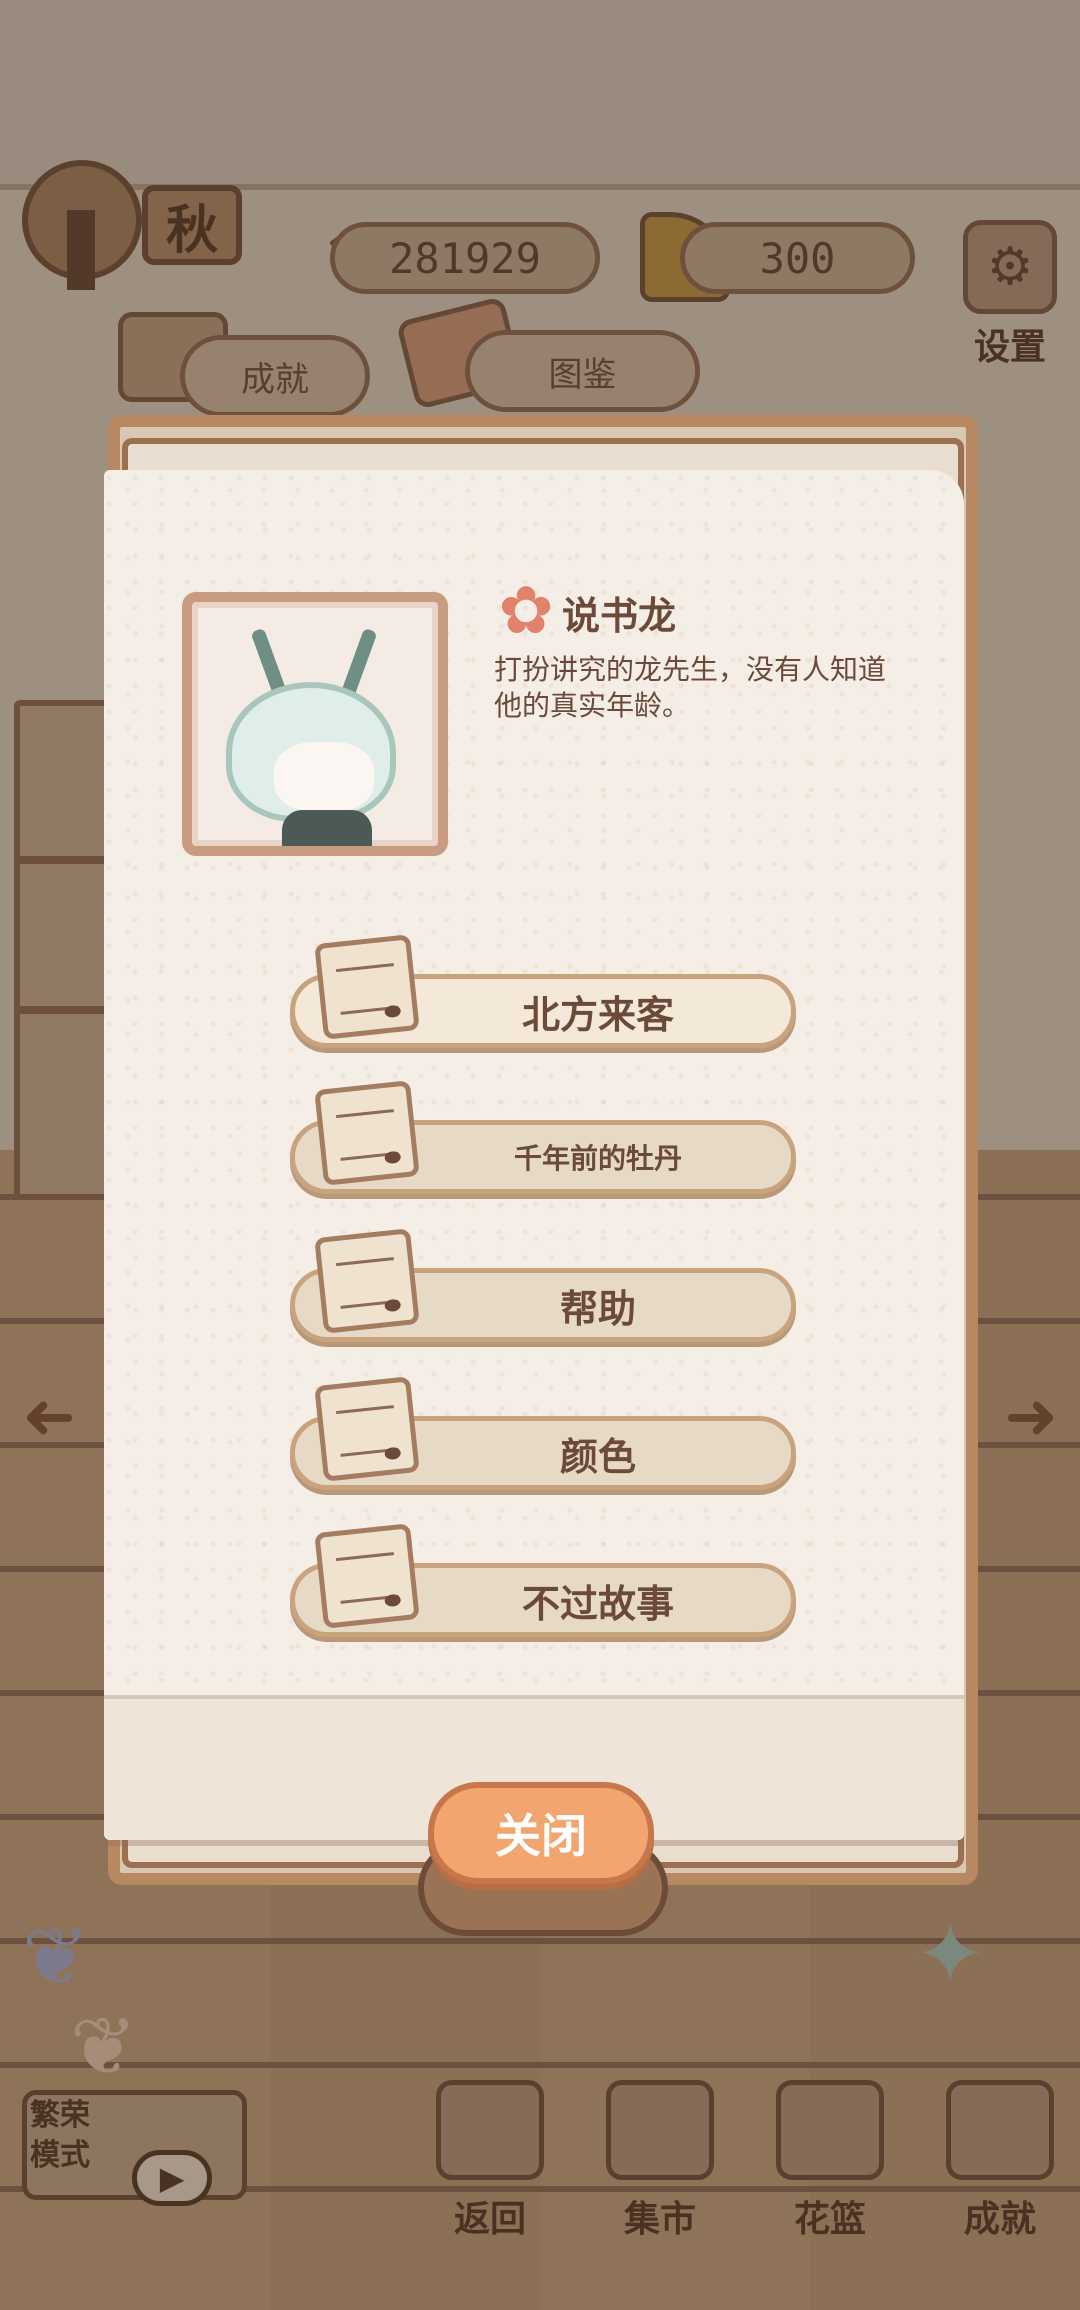 The width and height of the screenshot is (1080, 2310). I want to click on story-button: 不过故事, so click(543, 1580).